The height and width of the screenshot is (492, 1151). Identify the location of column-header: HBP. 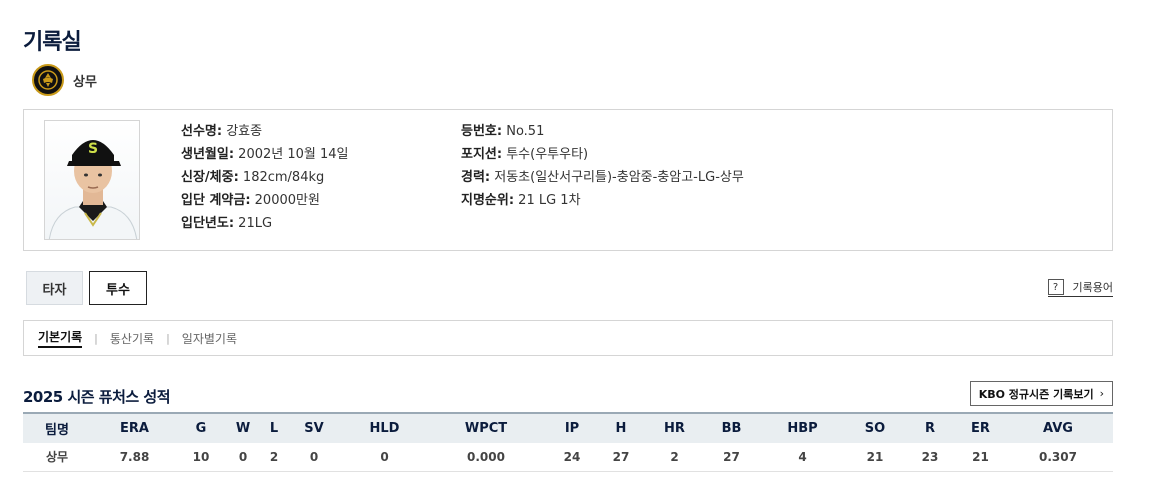
(802, 427).